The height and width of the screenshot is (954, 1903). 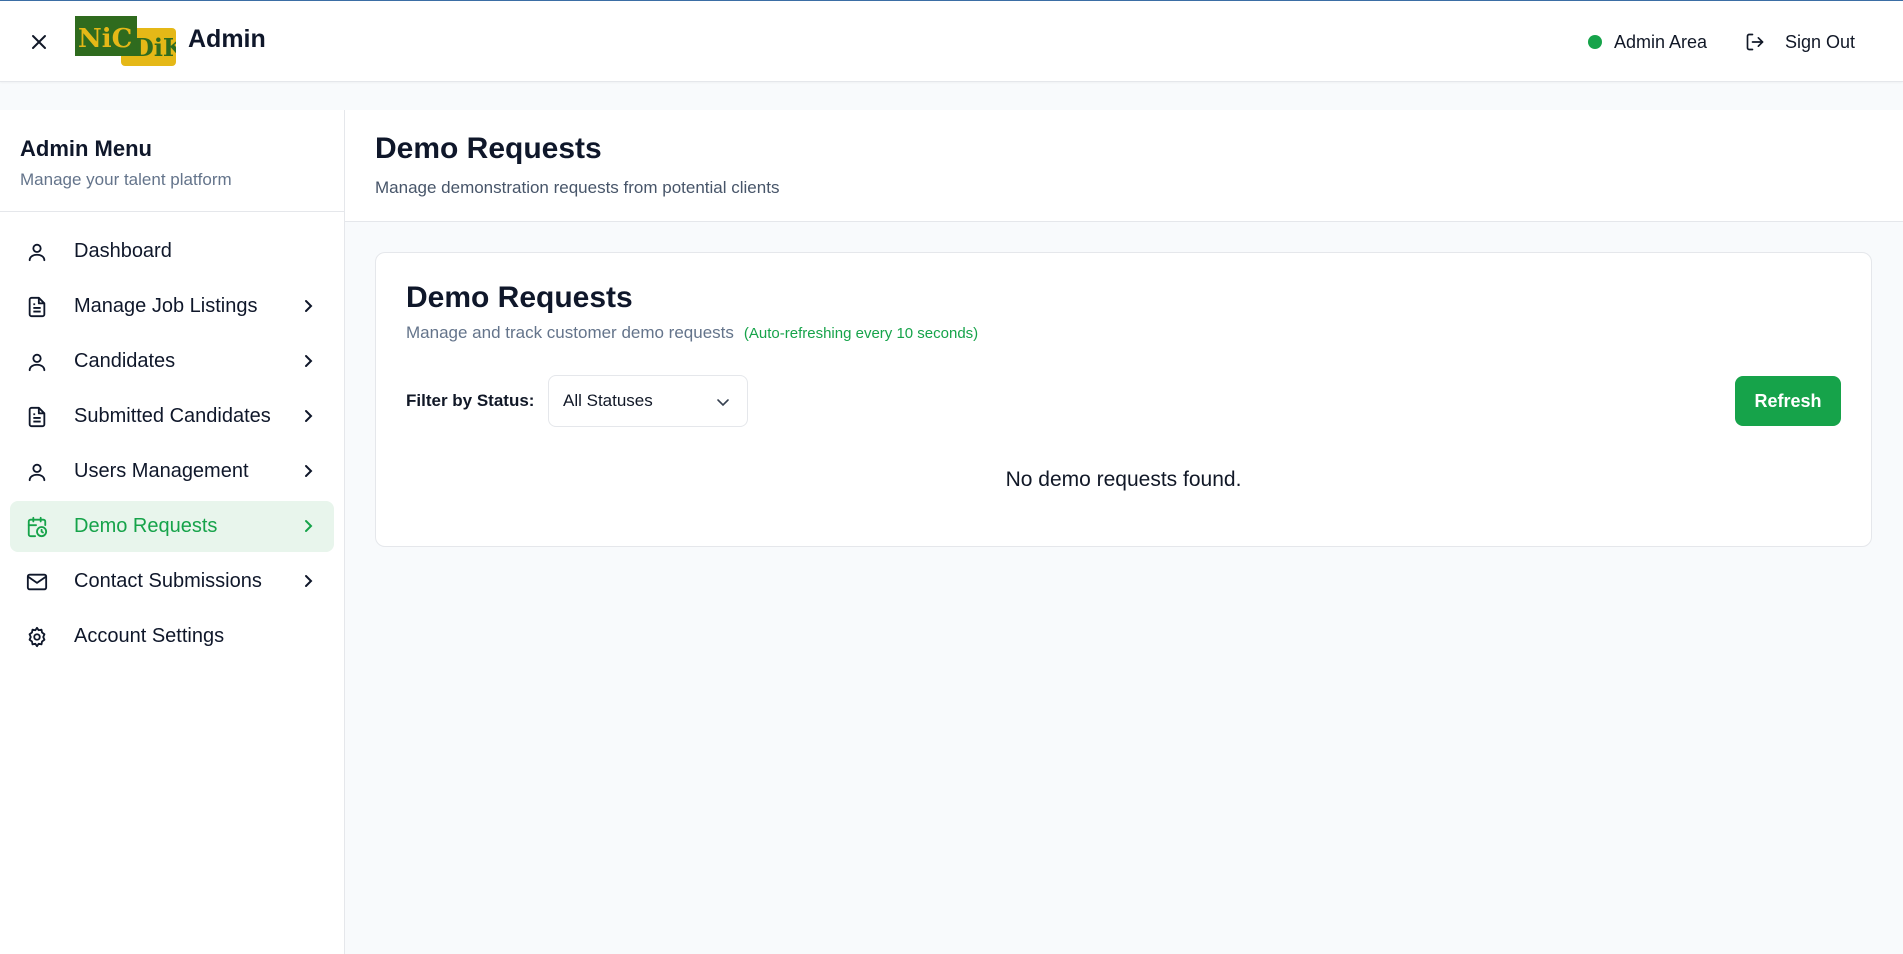 I want to click on sidebar-item-label: Demo Requests, so click(x=146, y=526).